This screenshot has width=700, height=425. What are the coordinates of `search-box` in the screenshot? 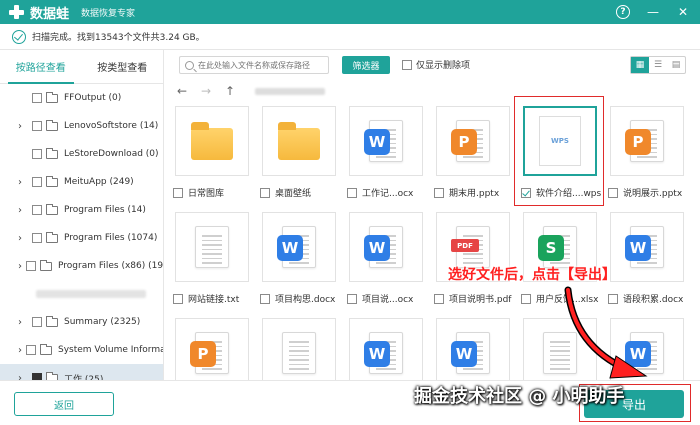 It's located at (254, 65).